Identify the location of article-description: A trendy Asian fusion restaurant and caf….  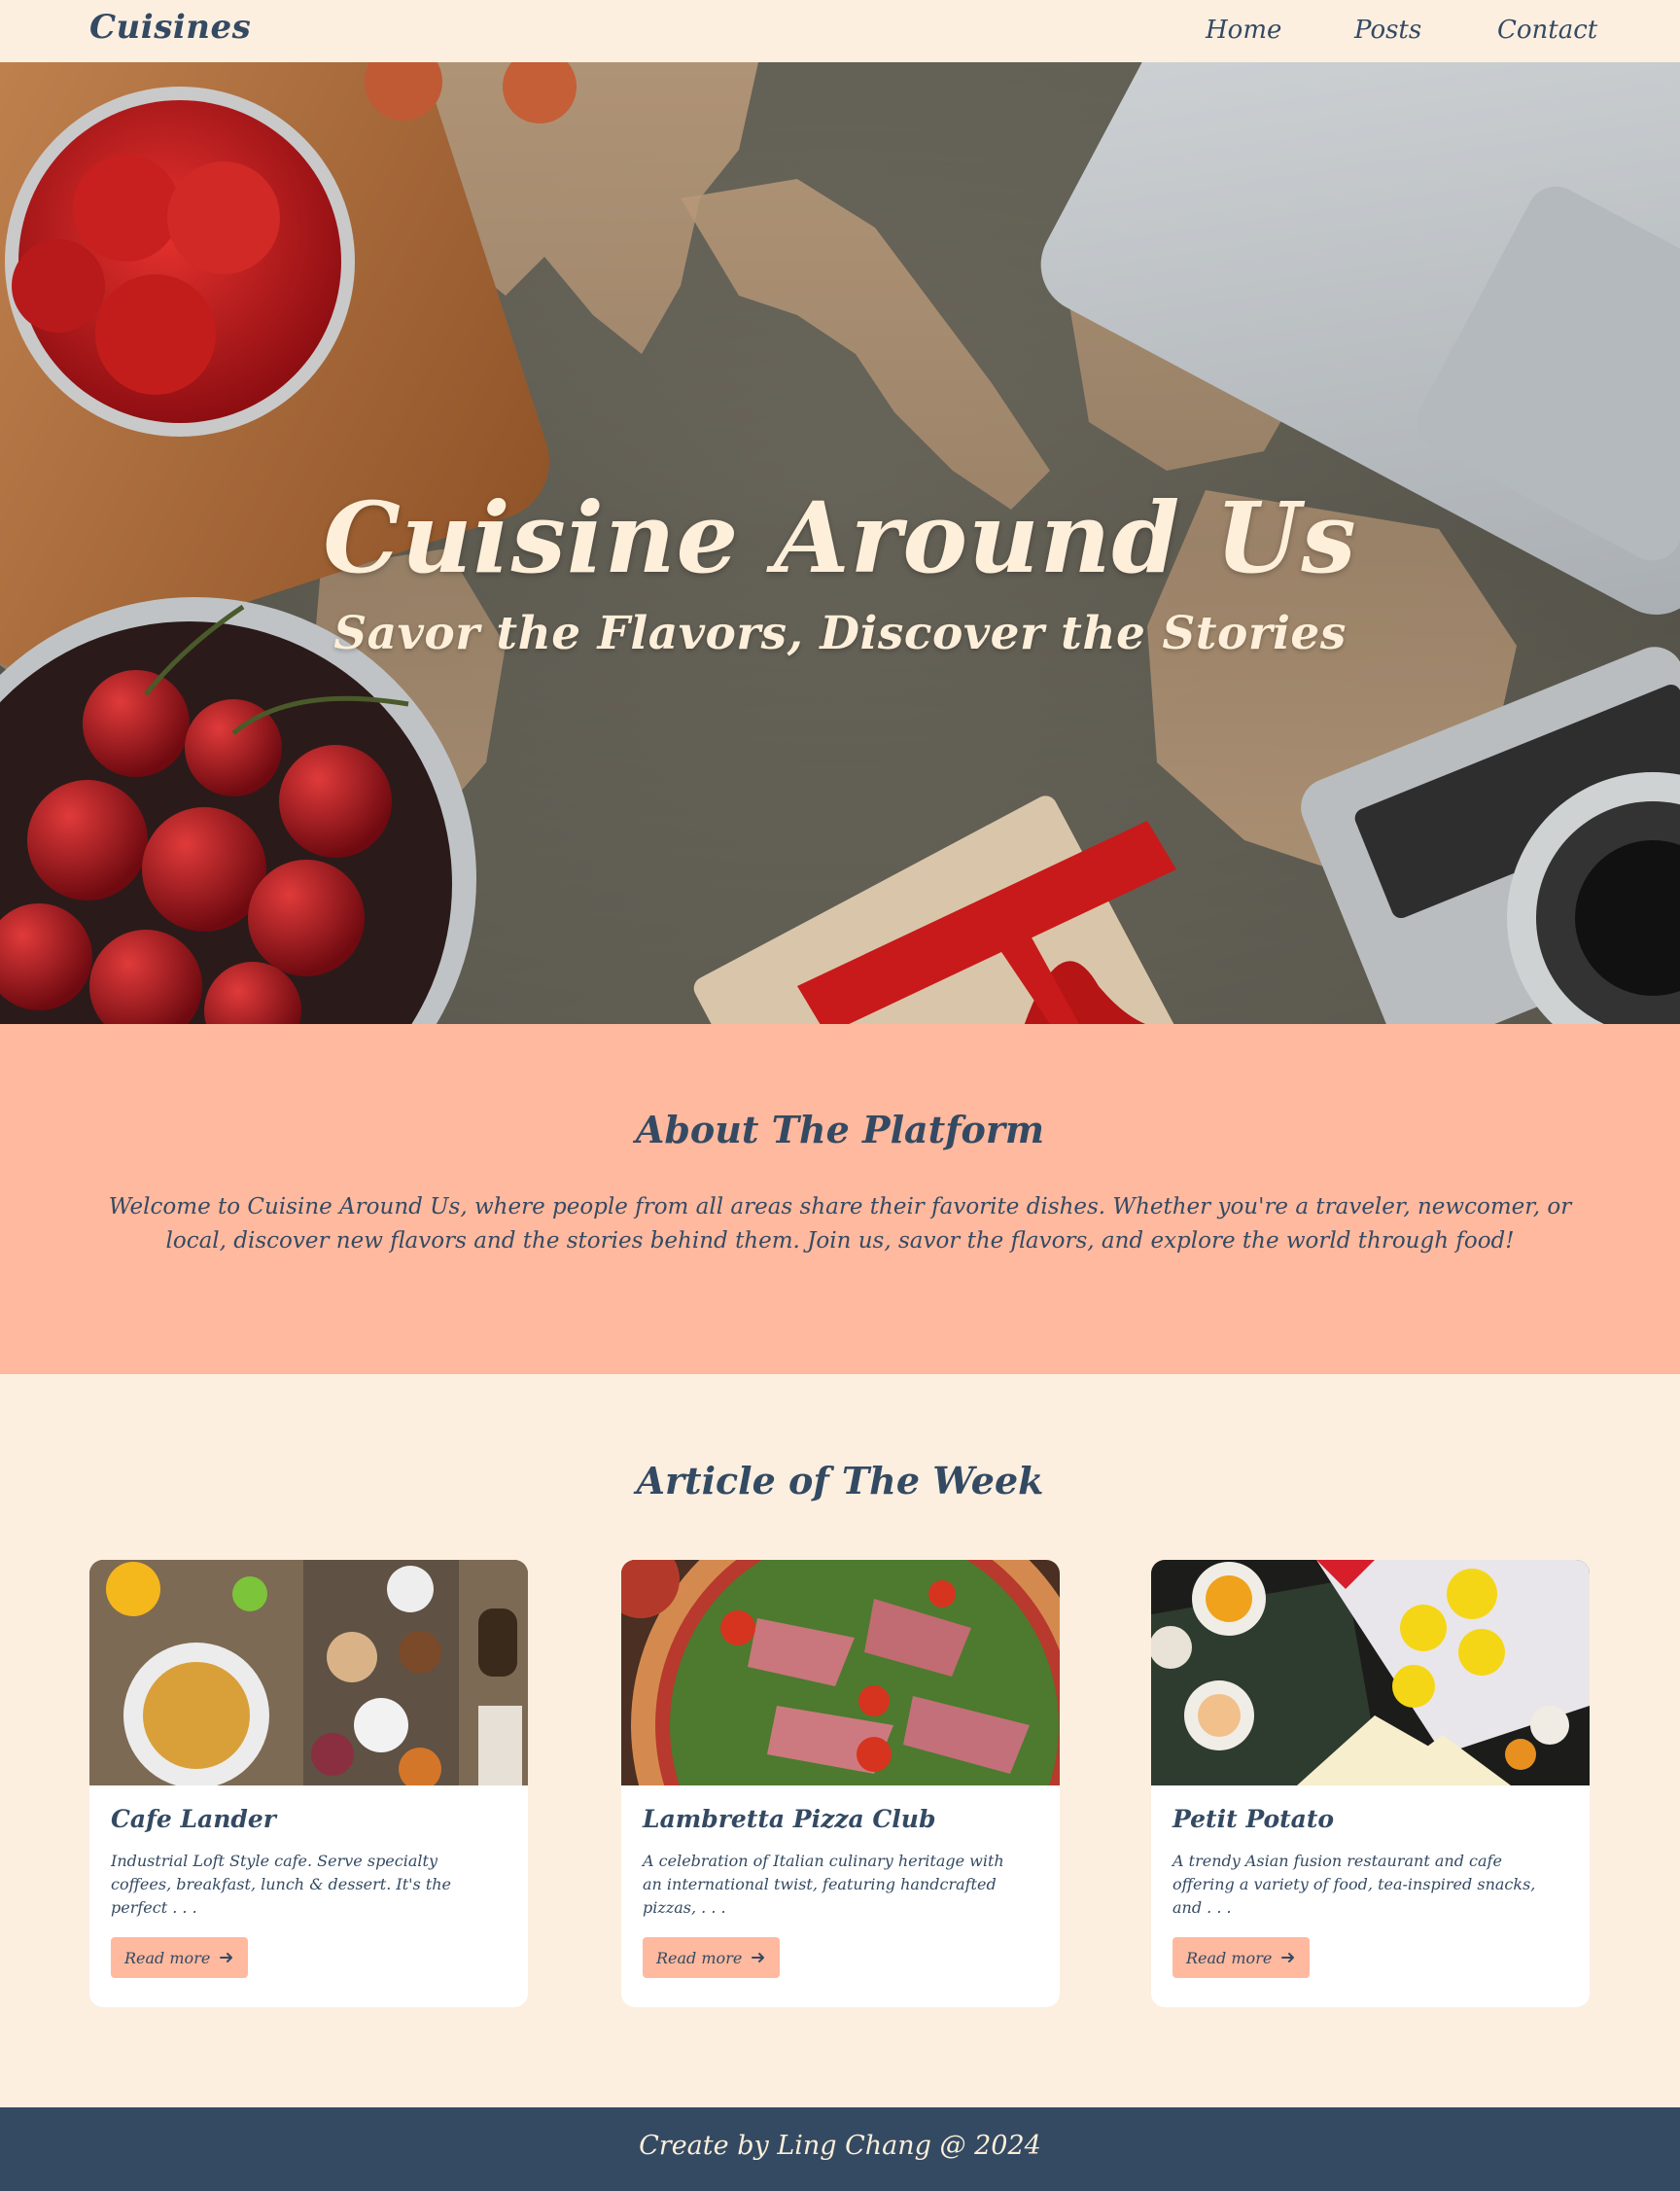
(1354, 1884).